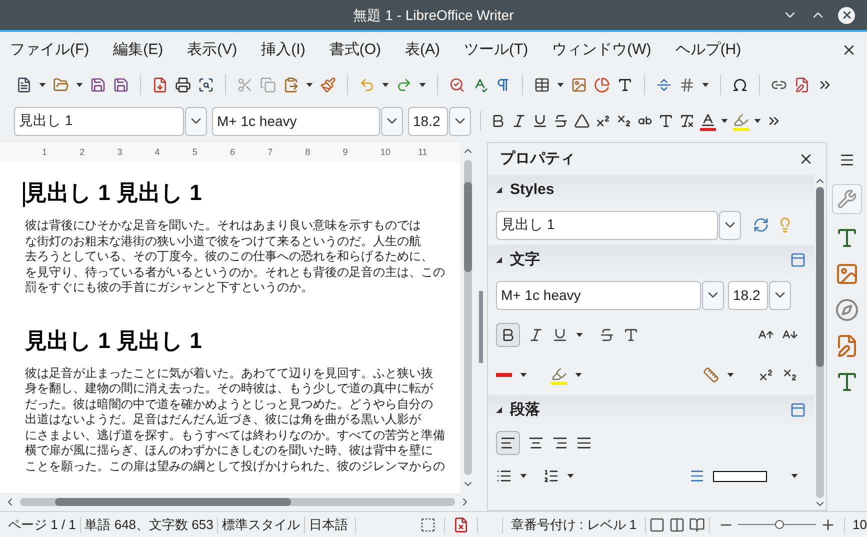 The height and width of the screenshot is (537, 867). Describe the element at coordinates (508, 443) in the screenshot. I see `align-left-button` at that location.